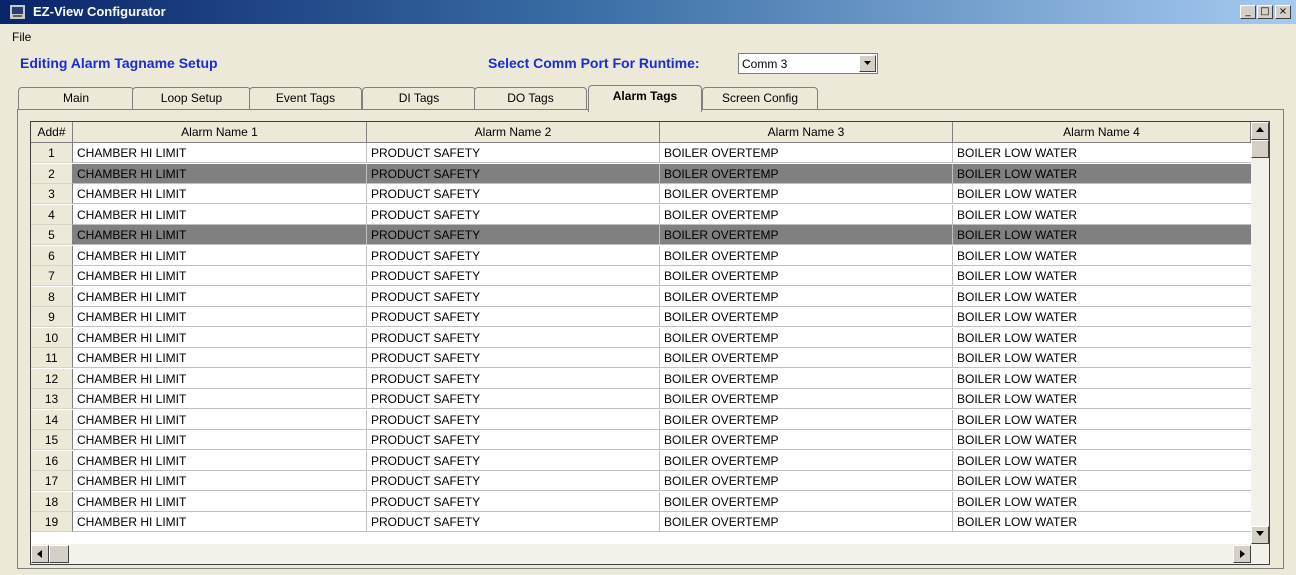 This screenshot has width=1296, height=575. Describe the element at coordinates (191, 98) in the screenshot. I see `tab-loop-setup: Loop Setup` at that location.